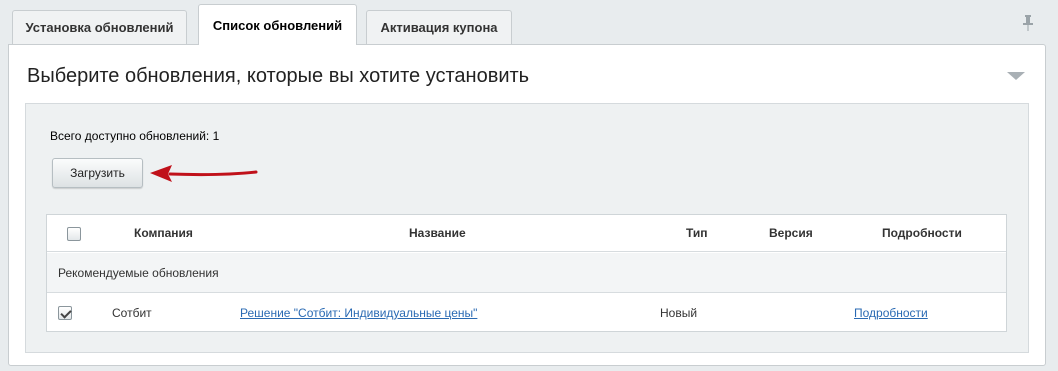 Image resolution: width=1058 pixels, height=371 pixels. What do you see at coordinates (437, 233) in the screenshot?
I see `column-name: Название` at bounding box center [437, 233].